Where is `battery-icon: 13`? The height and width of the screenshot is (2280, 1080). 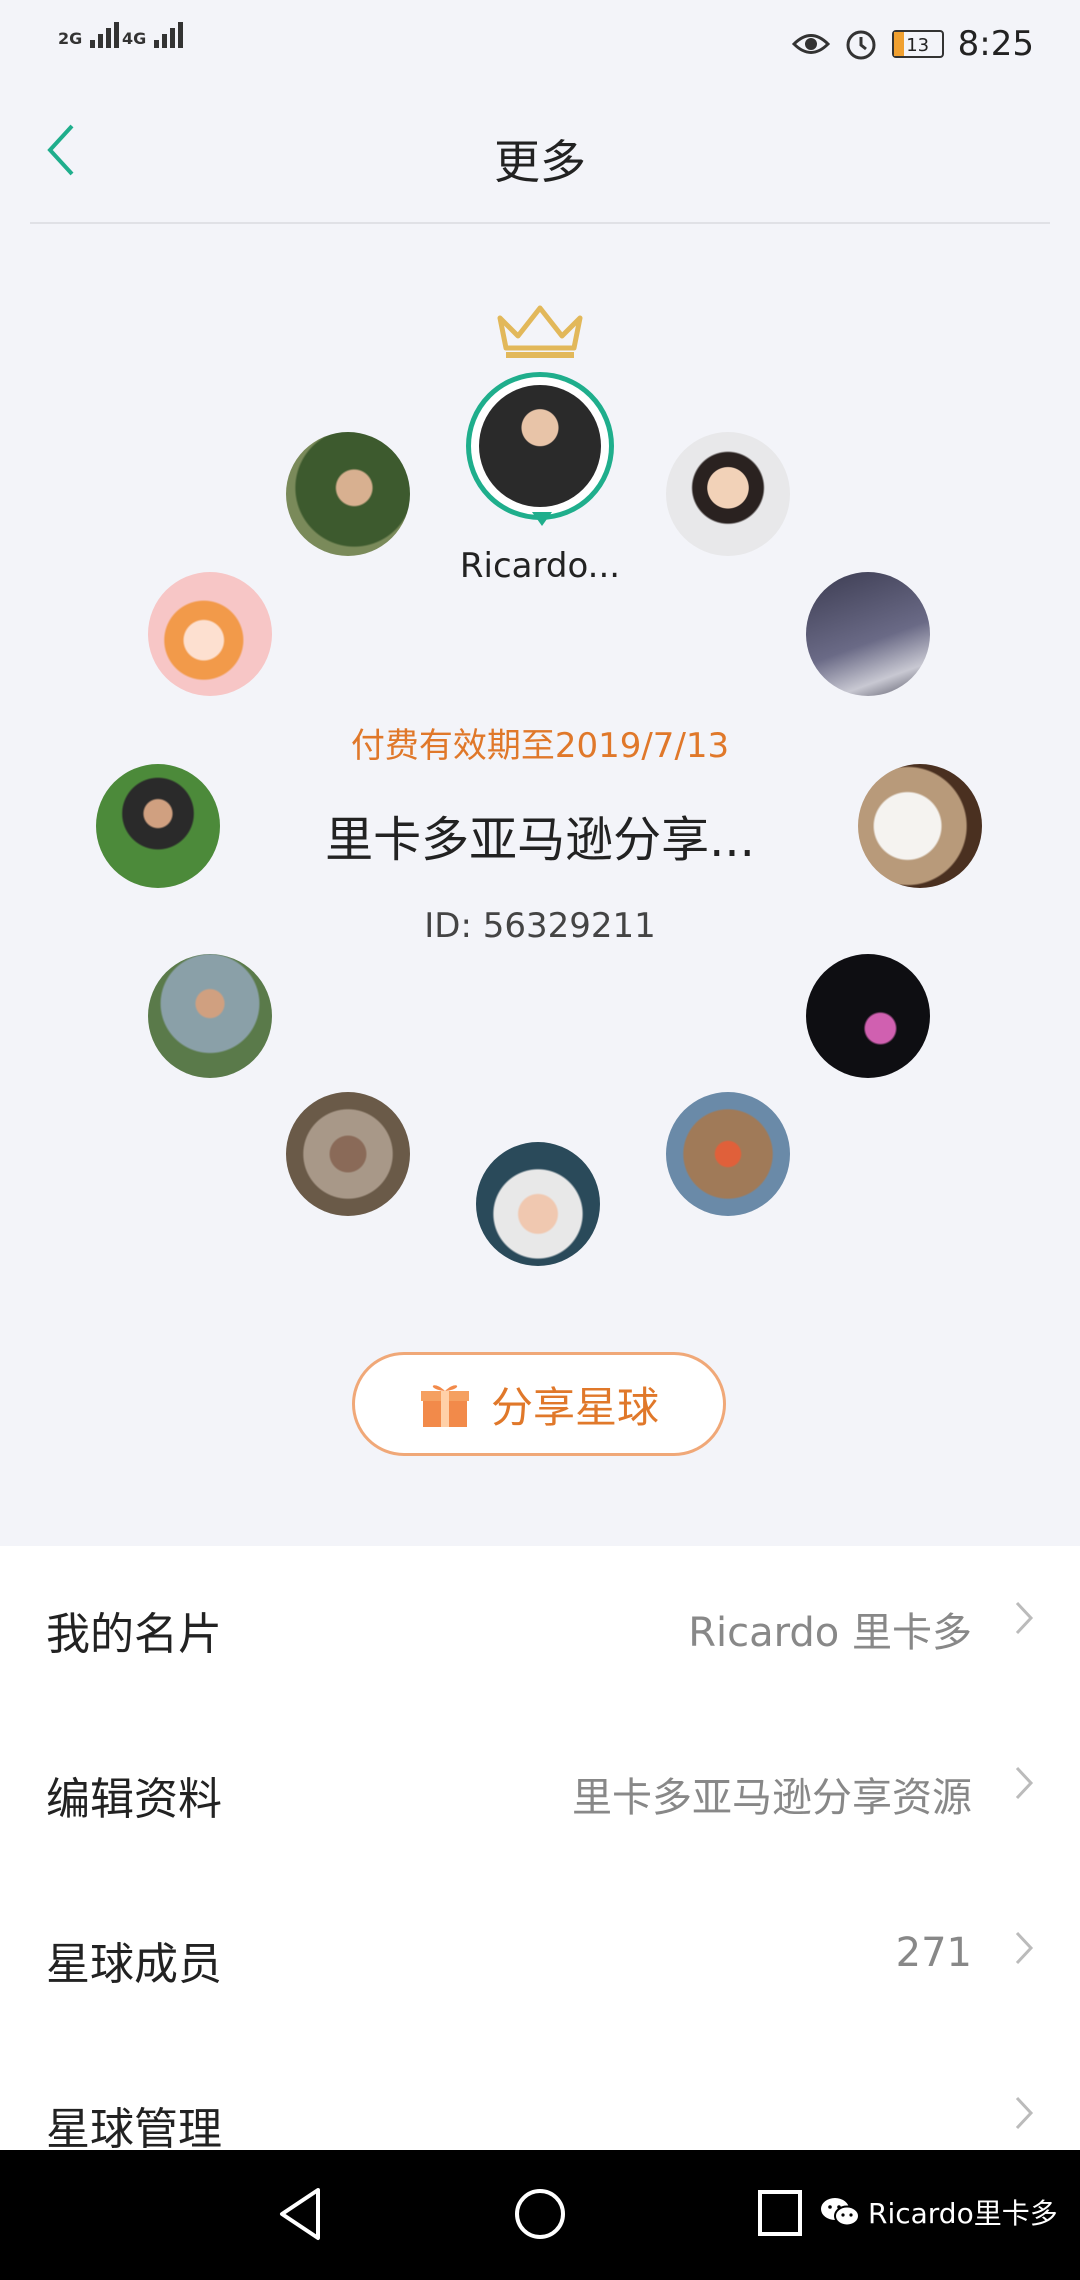
battery-icon: 13 is located at coordinates (917, 44).